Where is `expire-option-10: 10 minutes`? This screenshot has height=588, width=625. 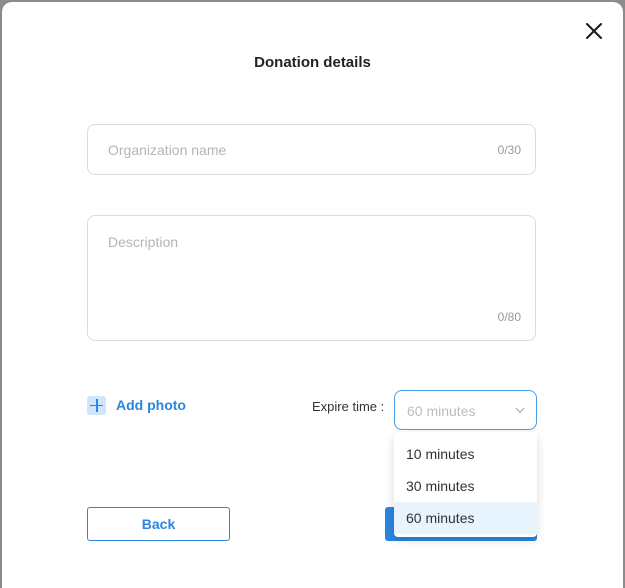
expire-option-10: 10 minutes is located at coordinates (465, 454).